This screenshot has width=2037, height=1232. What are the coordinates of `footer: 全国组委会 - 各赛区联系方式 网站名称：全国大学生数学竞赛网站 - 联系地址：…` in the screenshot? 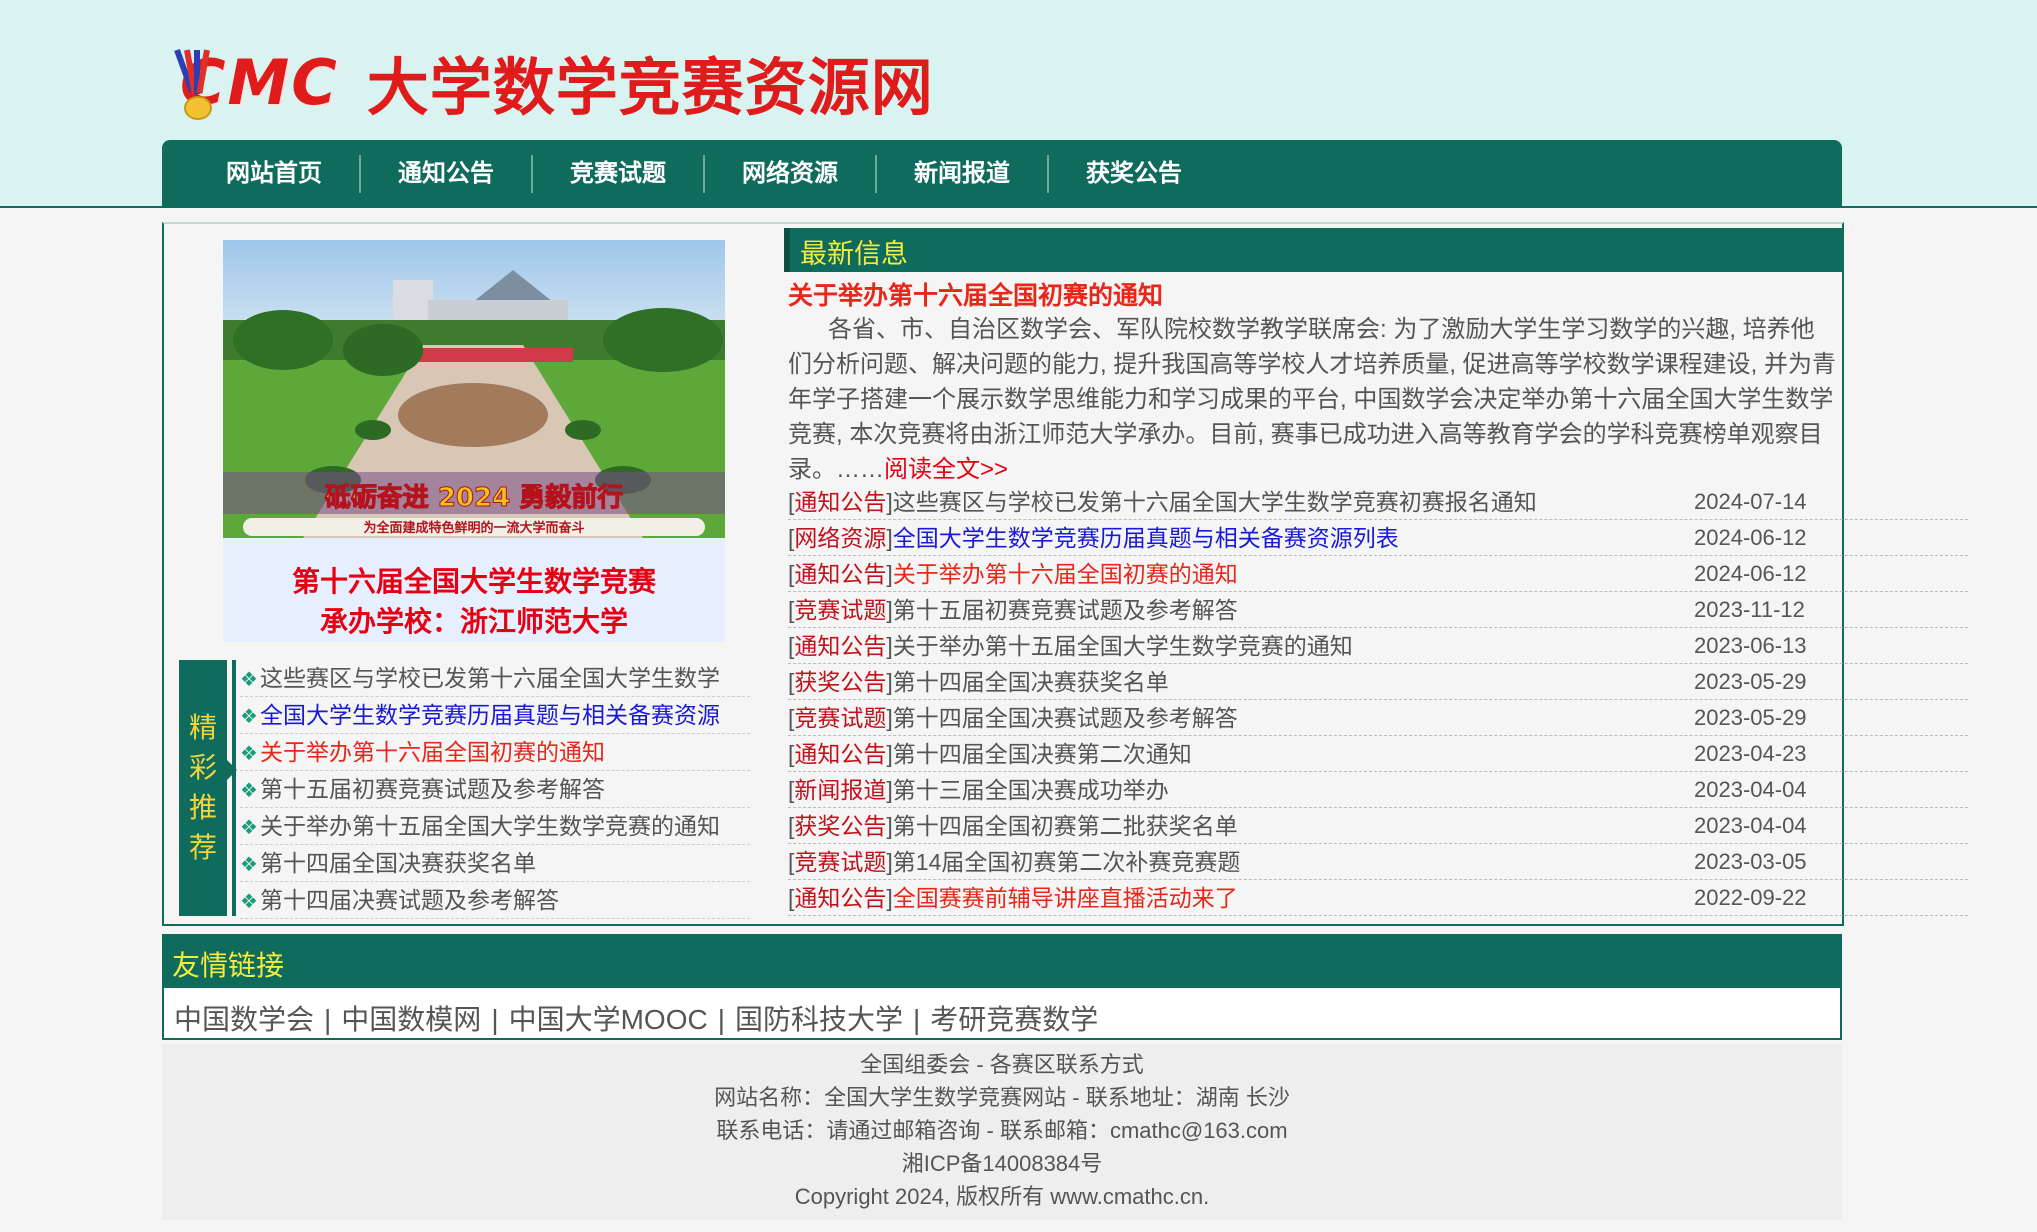 It's located at (1002, 1132).